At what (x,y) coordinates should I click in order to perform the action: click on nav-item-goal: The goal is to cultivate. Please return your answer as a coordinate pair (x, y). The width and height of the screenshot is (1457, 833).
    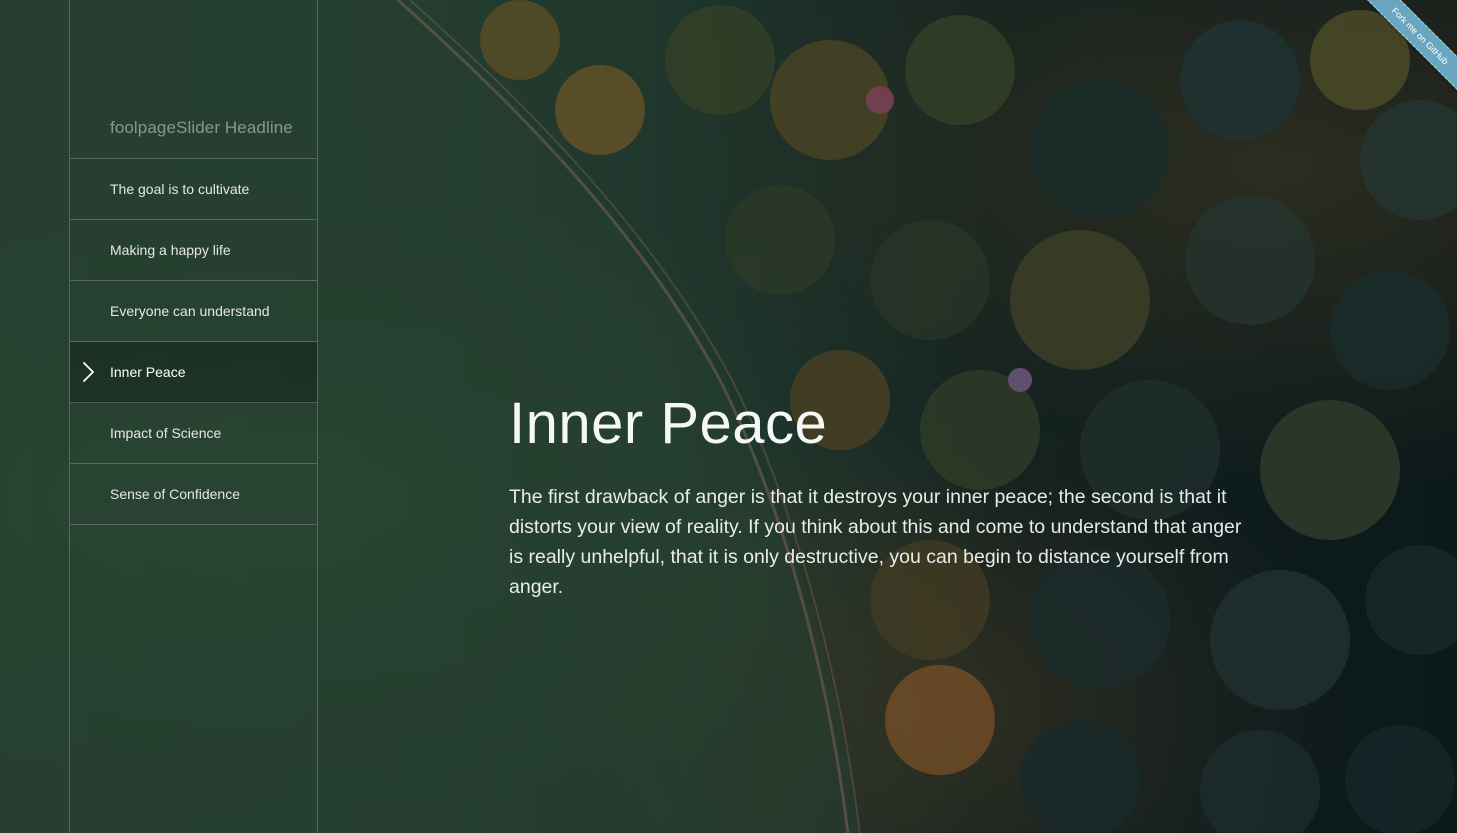
    Looking at the image, I should click on (193, 189).